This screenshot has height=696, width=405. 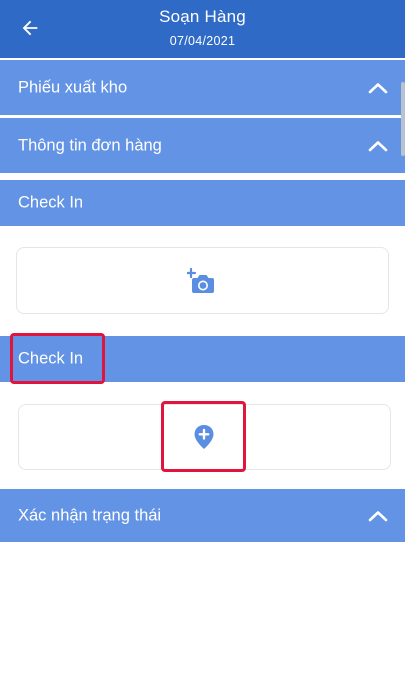 I want to click on section-check-in-location-label: Check In, so click(x=51, y=358).